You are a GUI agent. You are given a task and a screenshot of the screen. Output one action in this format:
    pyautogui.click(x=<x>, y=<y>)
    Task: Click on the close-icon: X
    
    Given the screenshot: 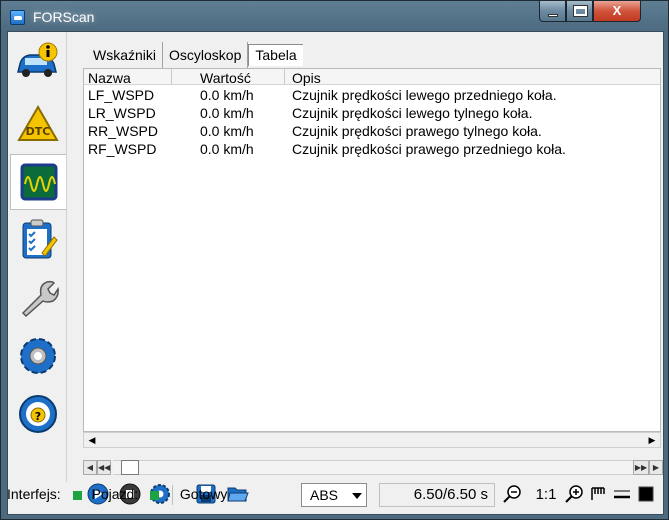 What is the action you would take?
    pyautogui.click(x=617, y=10)
    